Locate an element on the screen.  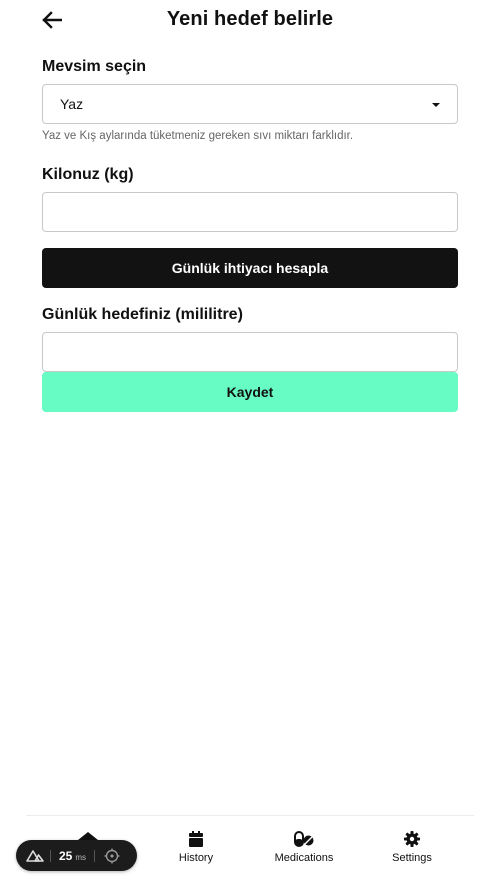
calculate-button-label: Günlük ihtiyacı hesapla is located at coordinates (250, 268).